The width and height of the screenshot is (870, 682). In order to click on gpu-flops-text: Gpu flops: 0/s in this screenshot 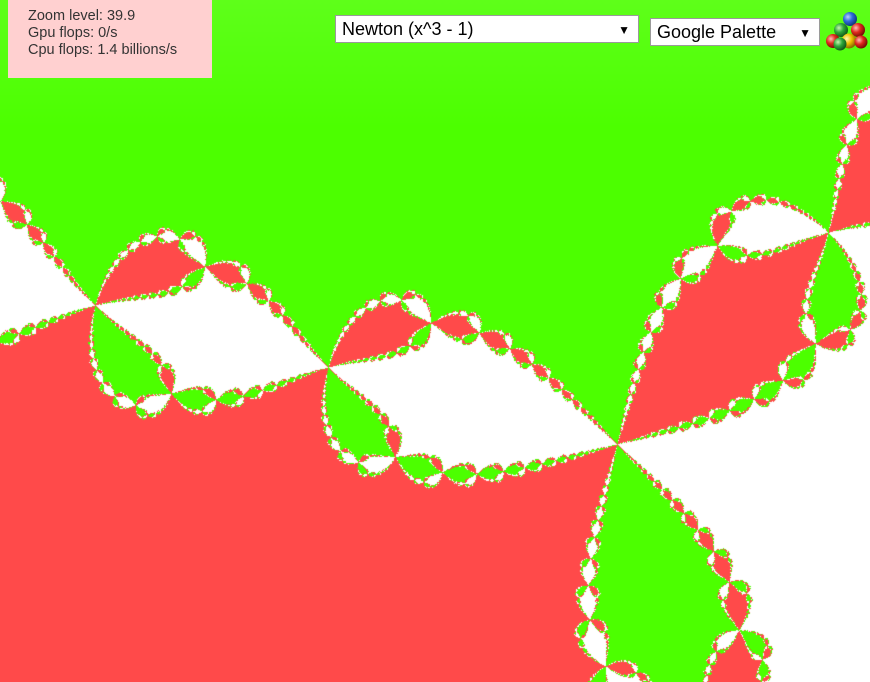, I will do `click(73, 33)`.